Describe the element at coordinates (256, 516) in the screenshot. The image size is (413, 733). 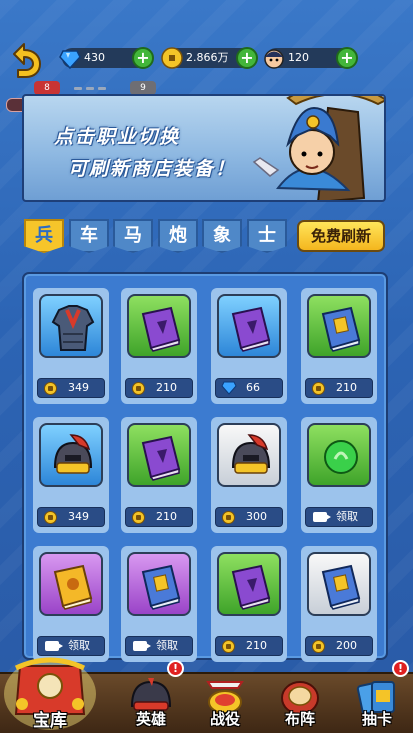
I see `price-label: 300` at that location.